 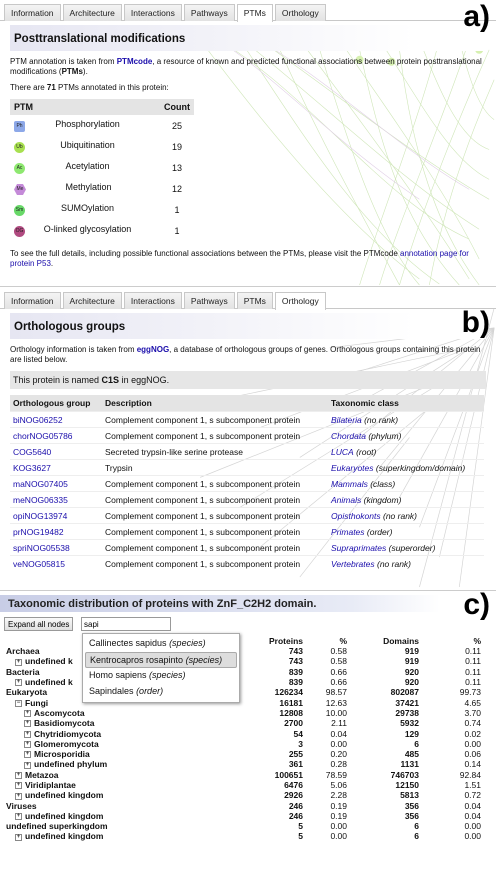 I want to click on protein-count: 246, so click(x=295, y=805).